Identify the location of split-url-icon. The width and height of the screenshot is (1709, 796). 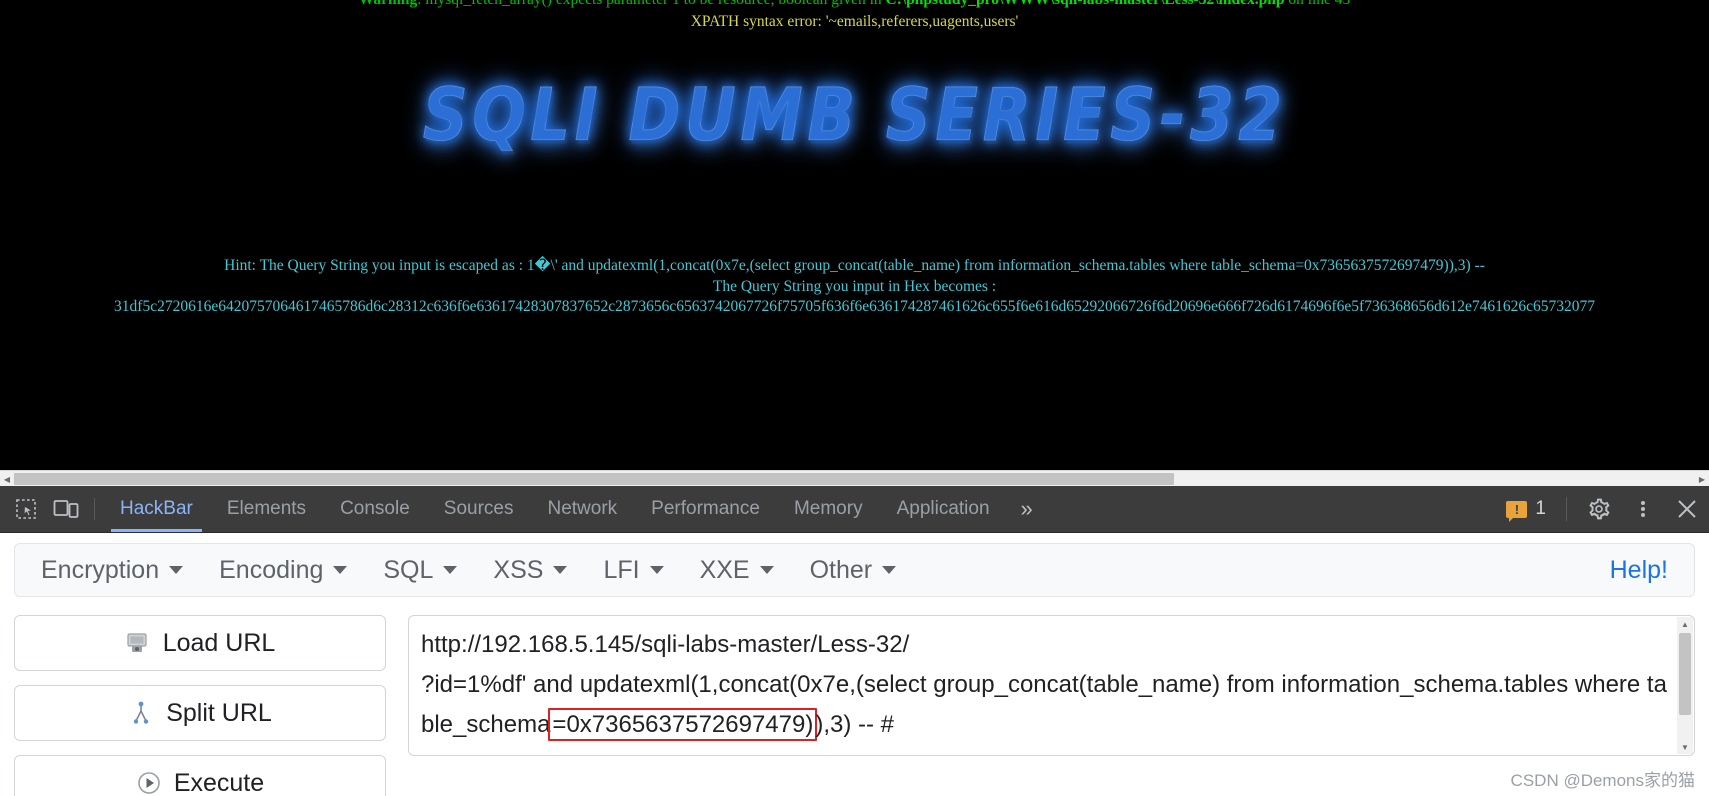
(141, 712).